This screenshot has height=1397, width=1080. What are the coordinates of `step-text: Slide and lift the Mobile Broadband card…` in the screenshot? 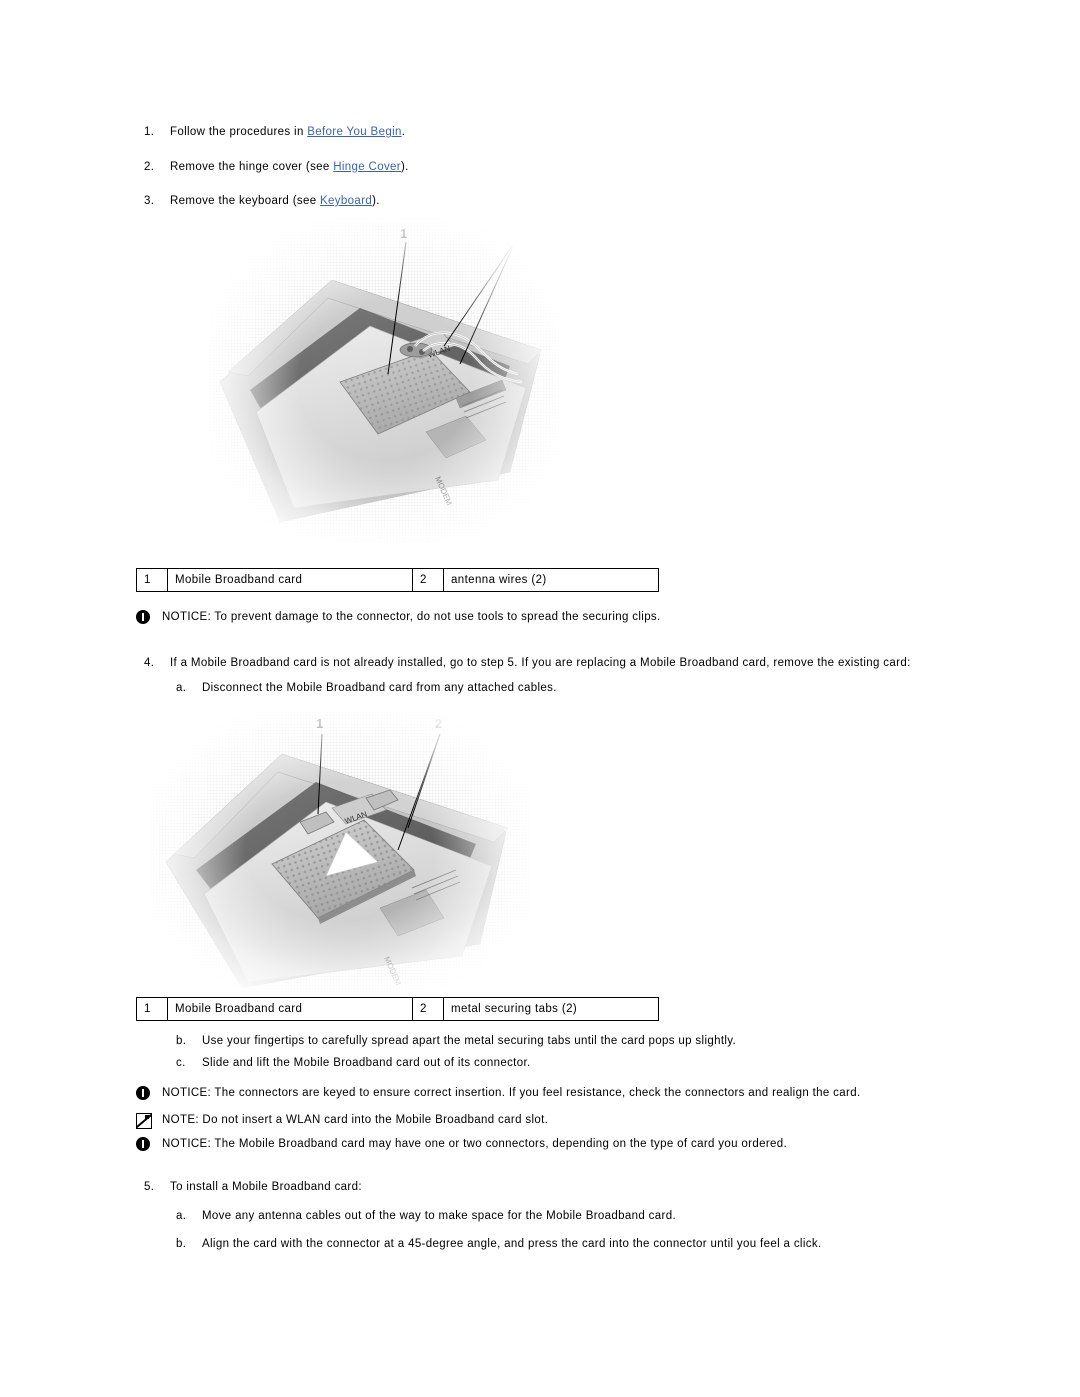 It's located at (366, 1063).